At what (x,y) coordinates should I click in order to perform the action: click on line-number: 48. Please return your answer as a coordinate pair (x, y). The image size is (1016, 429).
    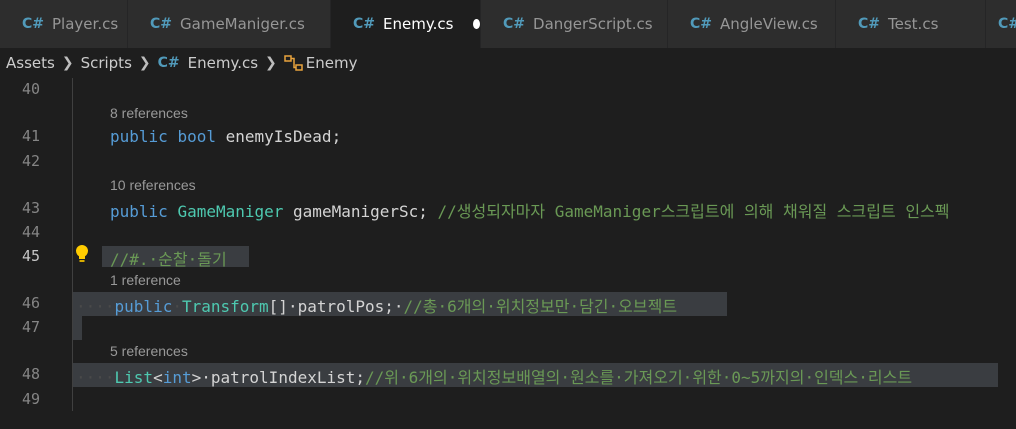
    Looking at the image, I should click on (30, 374).